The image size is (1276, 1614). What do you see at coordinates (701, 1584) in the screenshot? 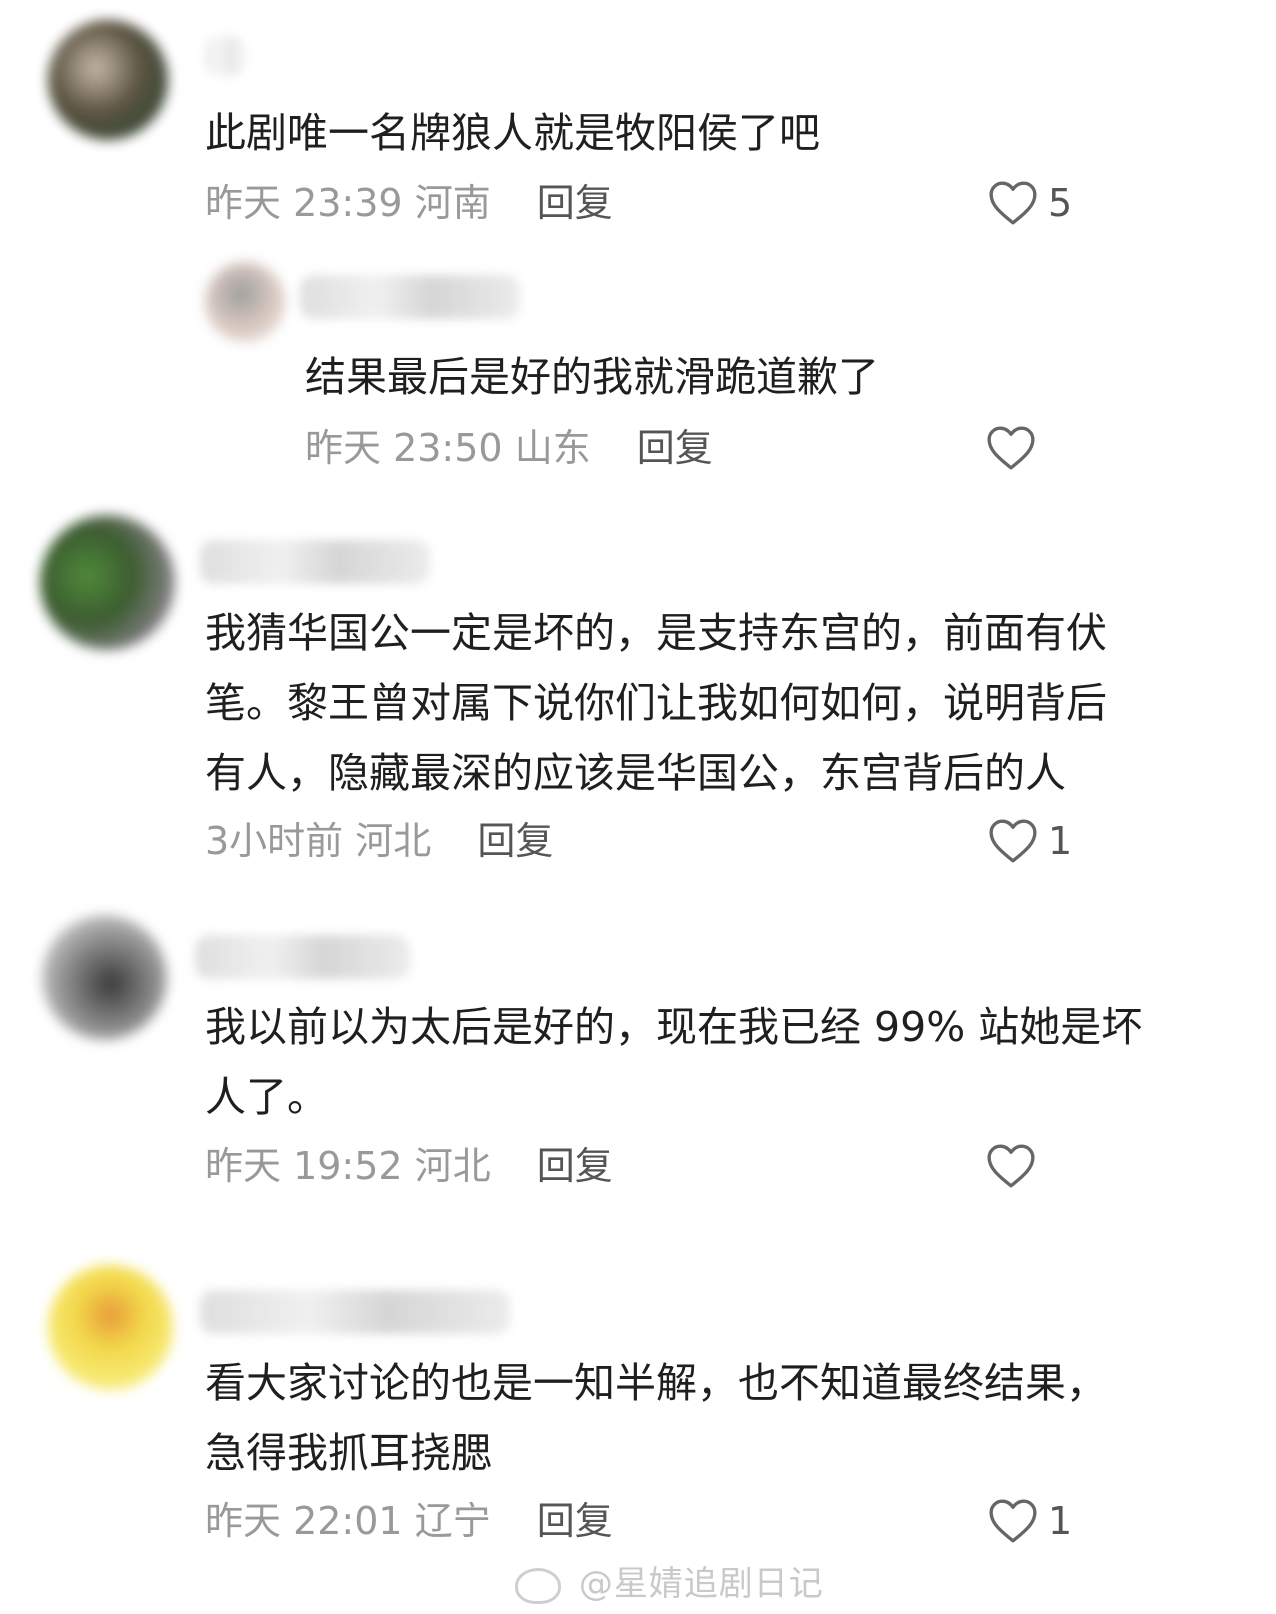
I see `watermark-text: @星婧追剧日记` at bounding box center [701, 1584].